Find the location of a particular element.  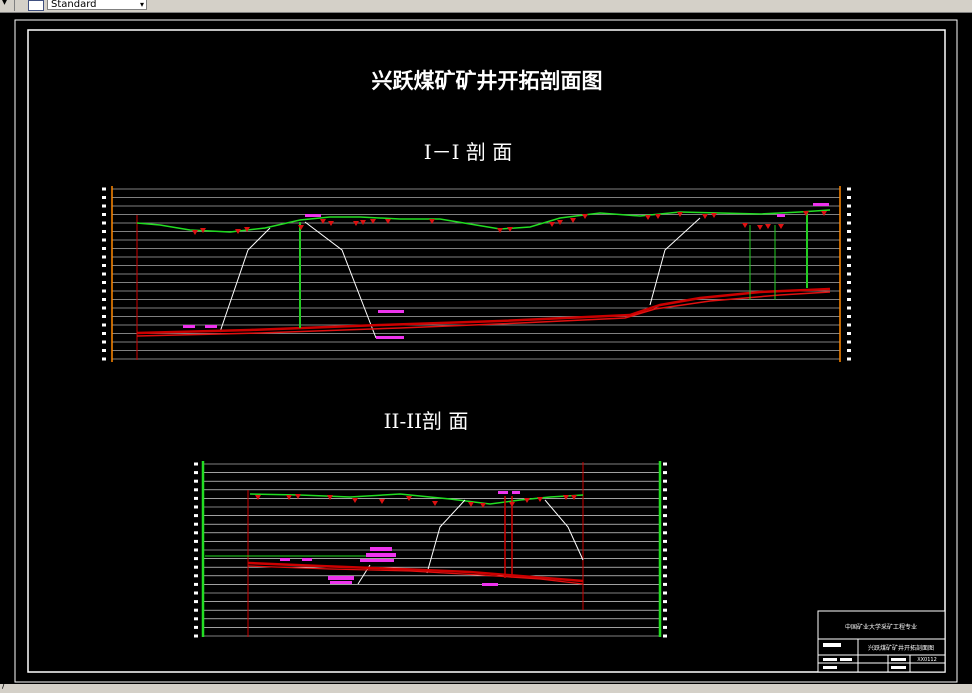

section2-grid is located at coordinates (431, 550).